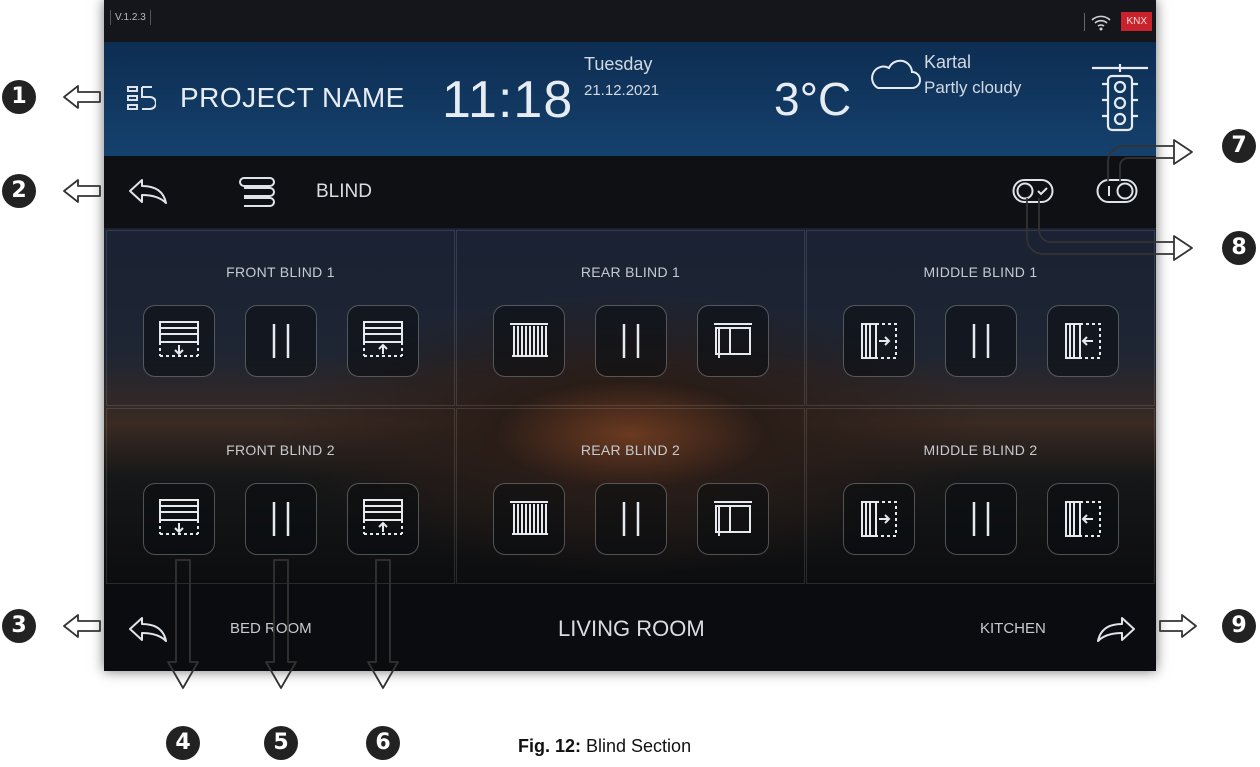  What do you see at coordinates (130, 17) in the screenshot?
I see `version-label: V.1.2.3` at bounding box center [130, 17].